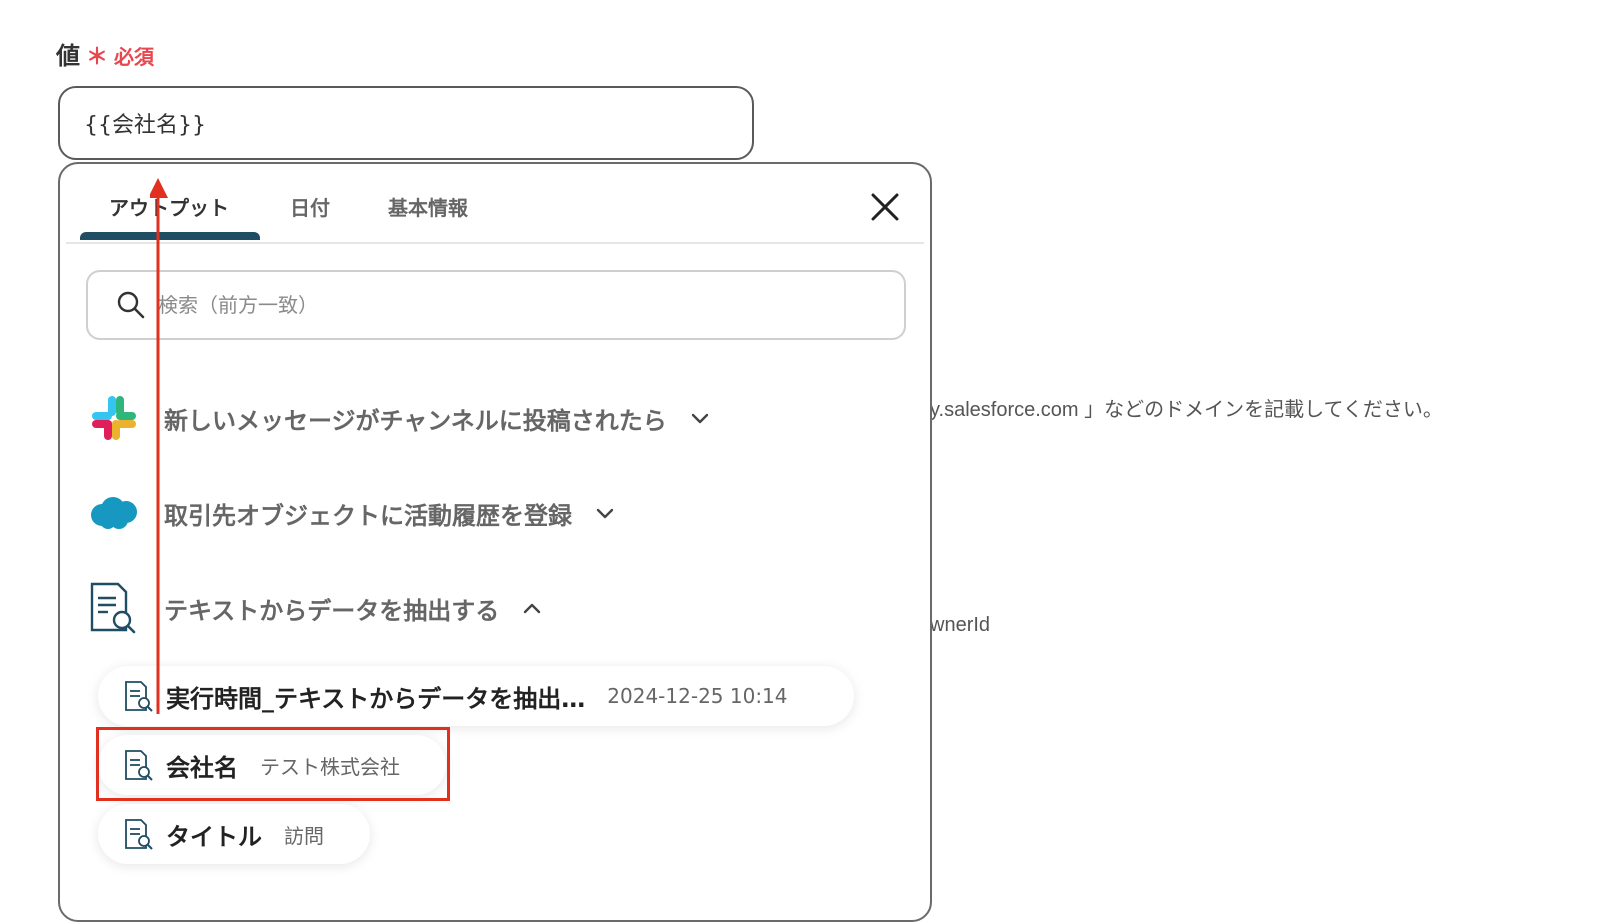 The image size is (1600, 922). What do you see at coordinates (332, 610) in the screenshot?
I see `group-label-extract: テキストからデータを抽出する` at bounding box center [332, 610].